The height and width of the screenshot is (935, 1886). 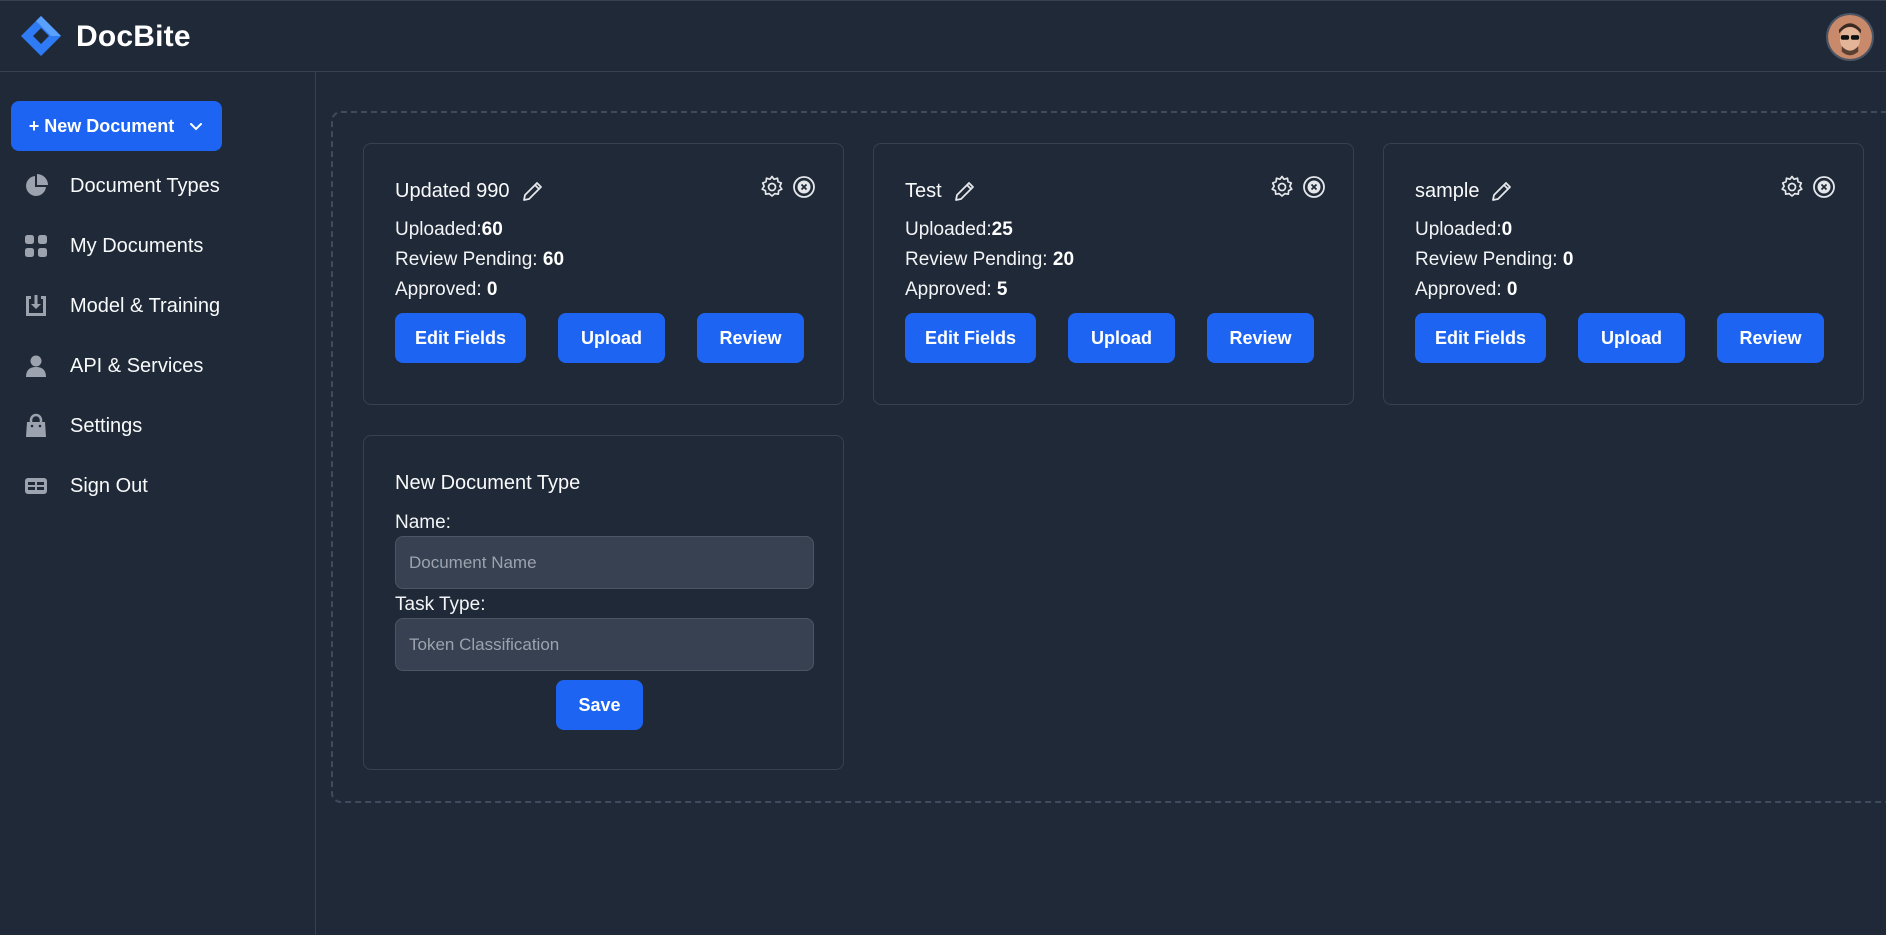 I want to click on save-button: Save, so click(x=599, y=705).